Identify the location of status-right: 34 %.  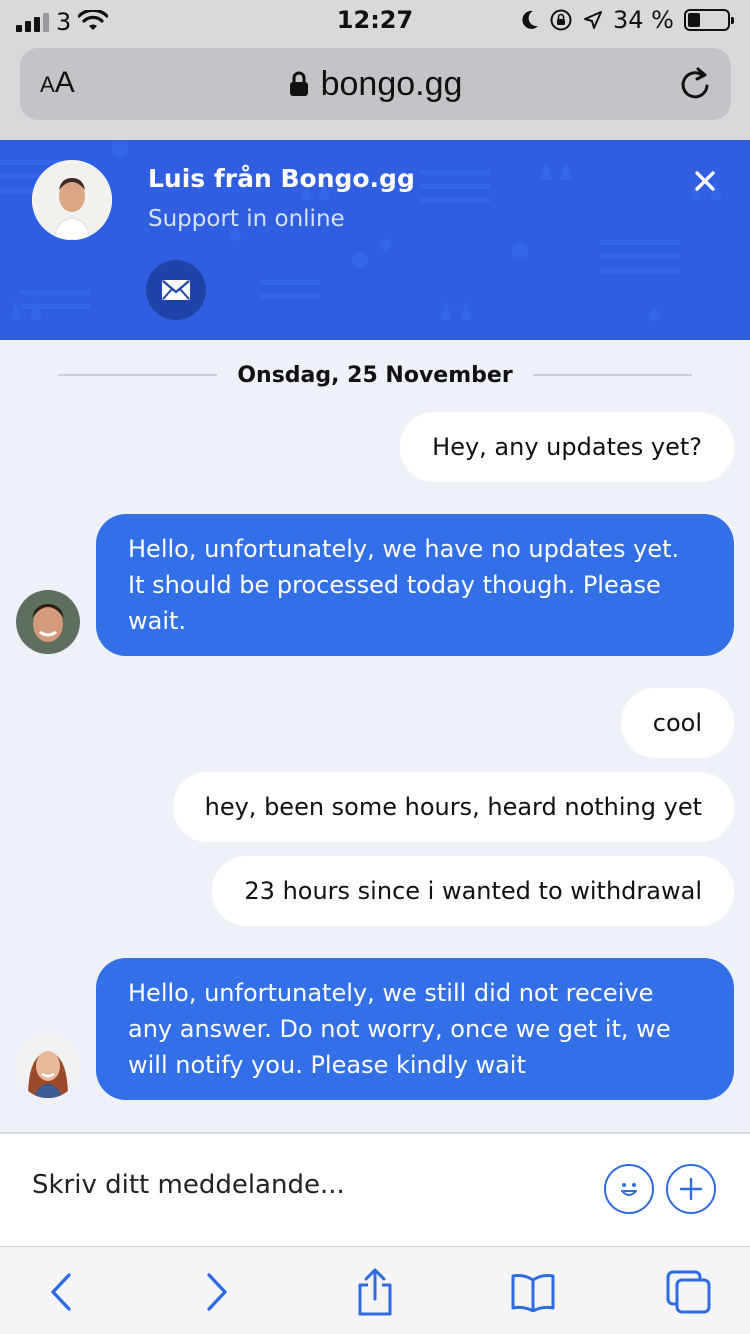
(626, 20).